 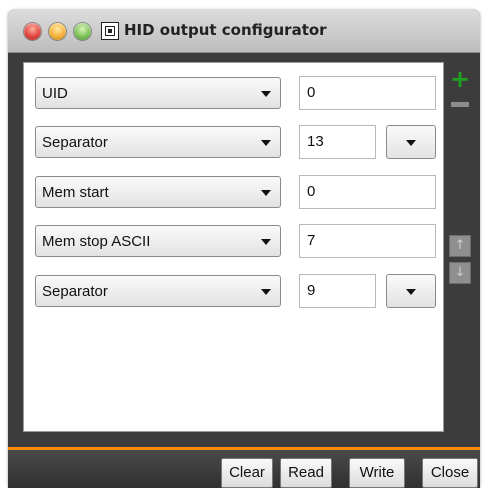 I want to click on minimize-window-button, so click(x=57, y=31).